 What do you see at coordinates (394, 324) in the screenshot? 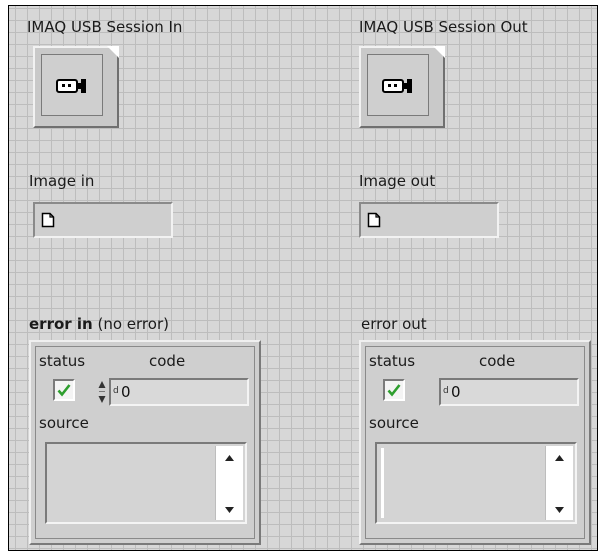
I see `error-out-label: error out` at bounding box center [394, 324].